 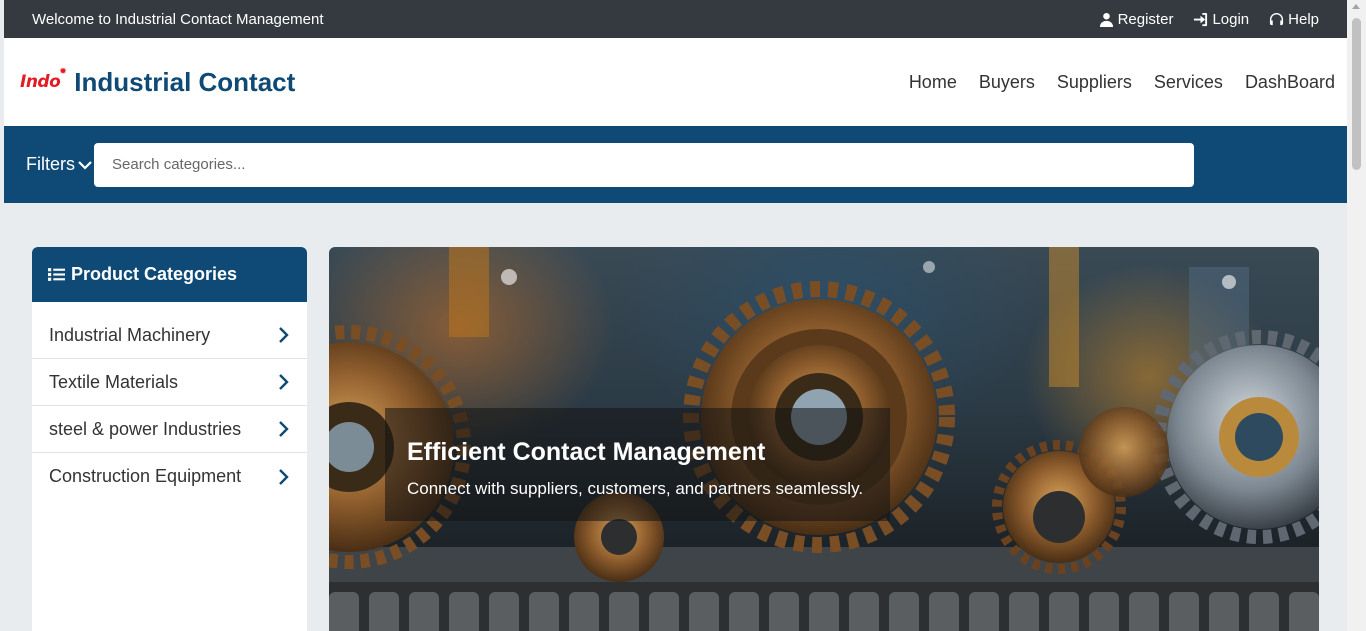 I want to click on filters-label: Filters, so click(x=50, y=164).